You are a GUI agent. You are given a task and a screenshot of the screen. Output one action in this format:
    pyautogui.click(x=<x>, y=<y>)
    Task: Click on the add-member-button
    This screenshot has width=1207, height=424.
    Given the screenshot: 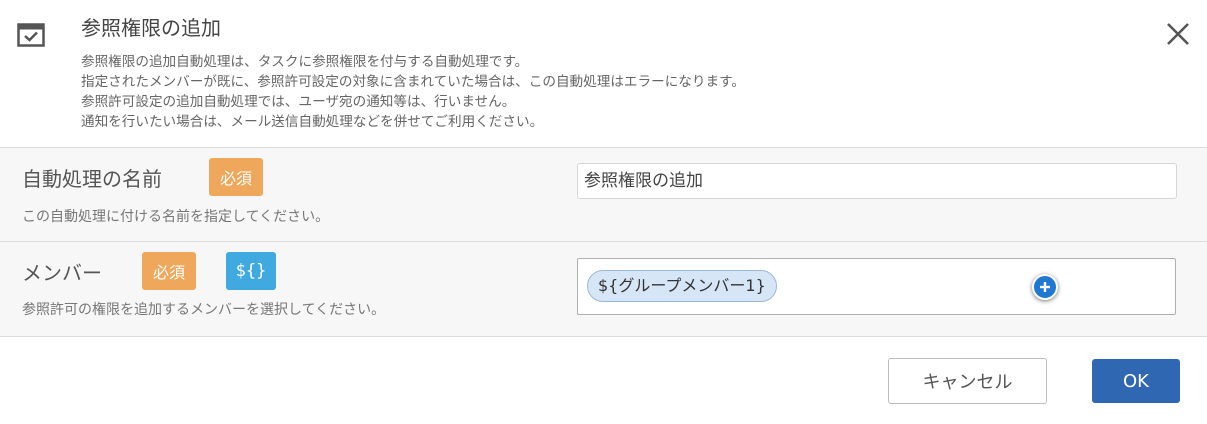 What is the action you would take?
    pyautogui.click(x=1045, y=287)
    